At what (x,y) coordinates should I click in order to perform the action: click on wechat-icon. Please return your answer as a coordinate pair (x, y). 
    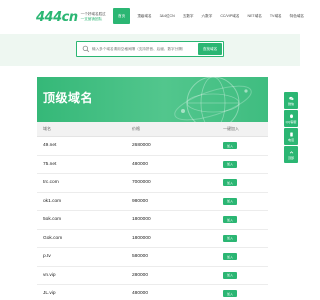
    Looking at the image, I should click on (291, 98).